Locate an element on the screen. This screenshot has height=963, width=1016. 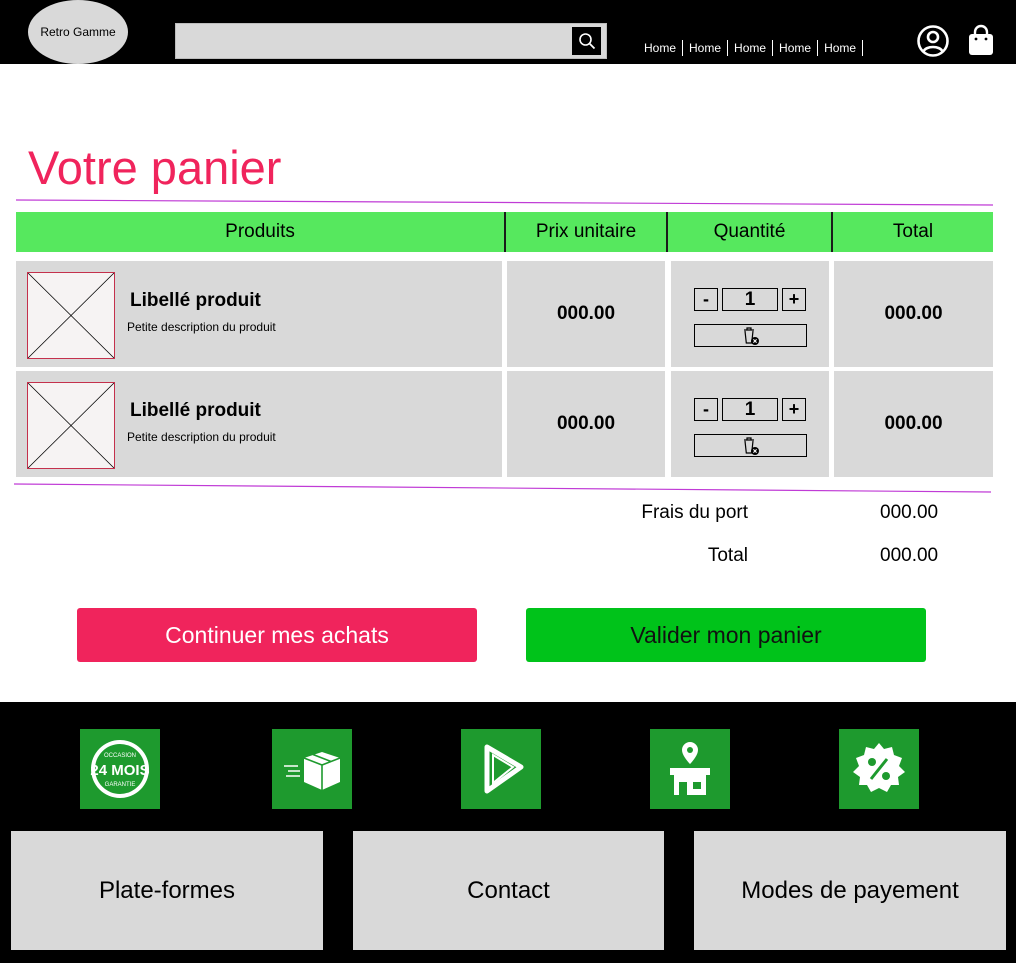
divider-top is located at coordinates (504, 202).